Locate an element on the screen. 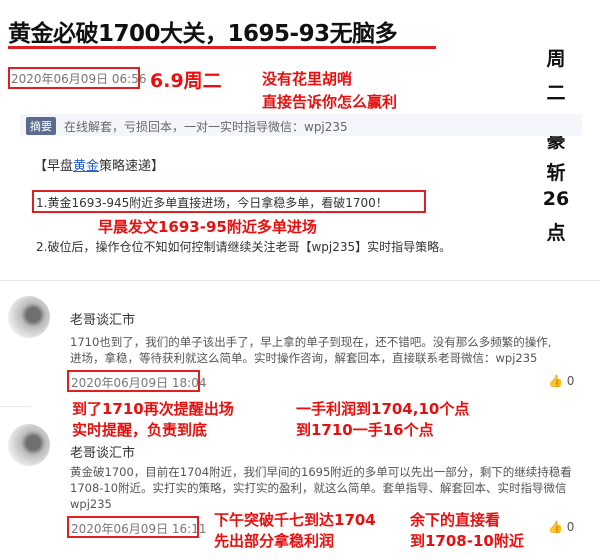  comment-date: 2020年06月09日 16:11 is located at coordinates (139, 529).